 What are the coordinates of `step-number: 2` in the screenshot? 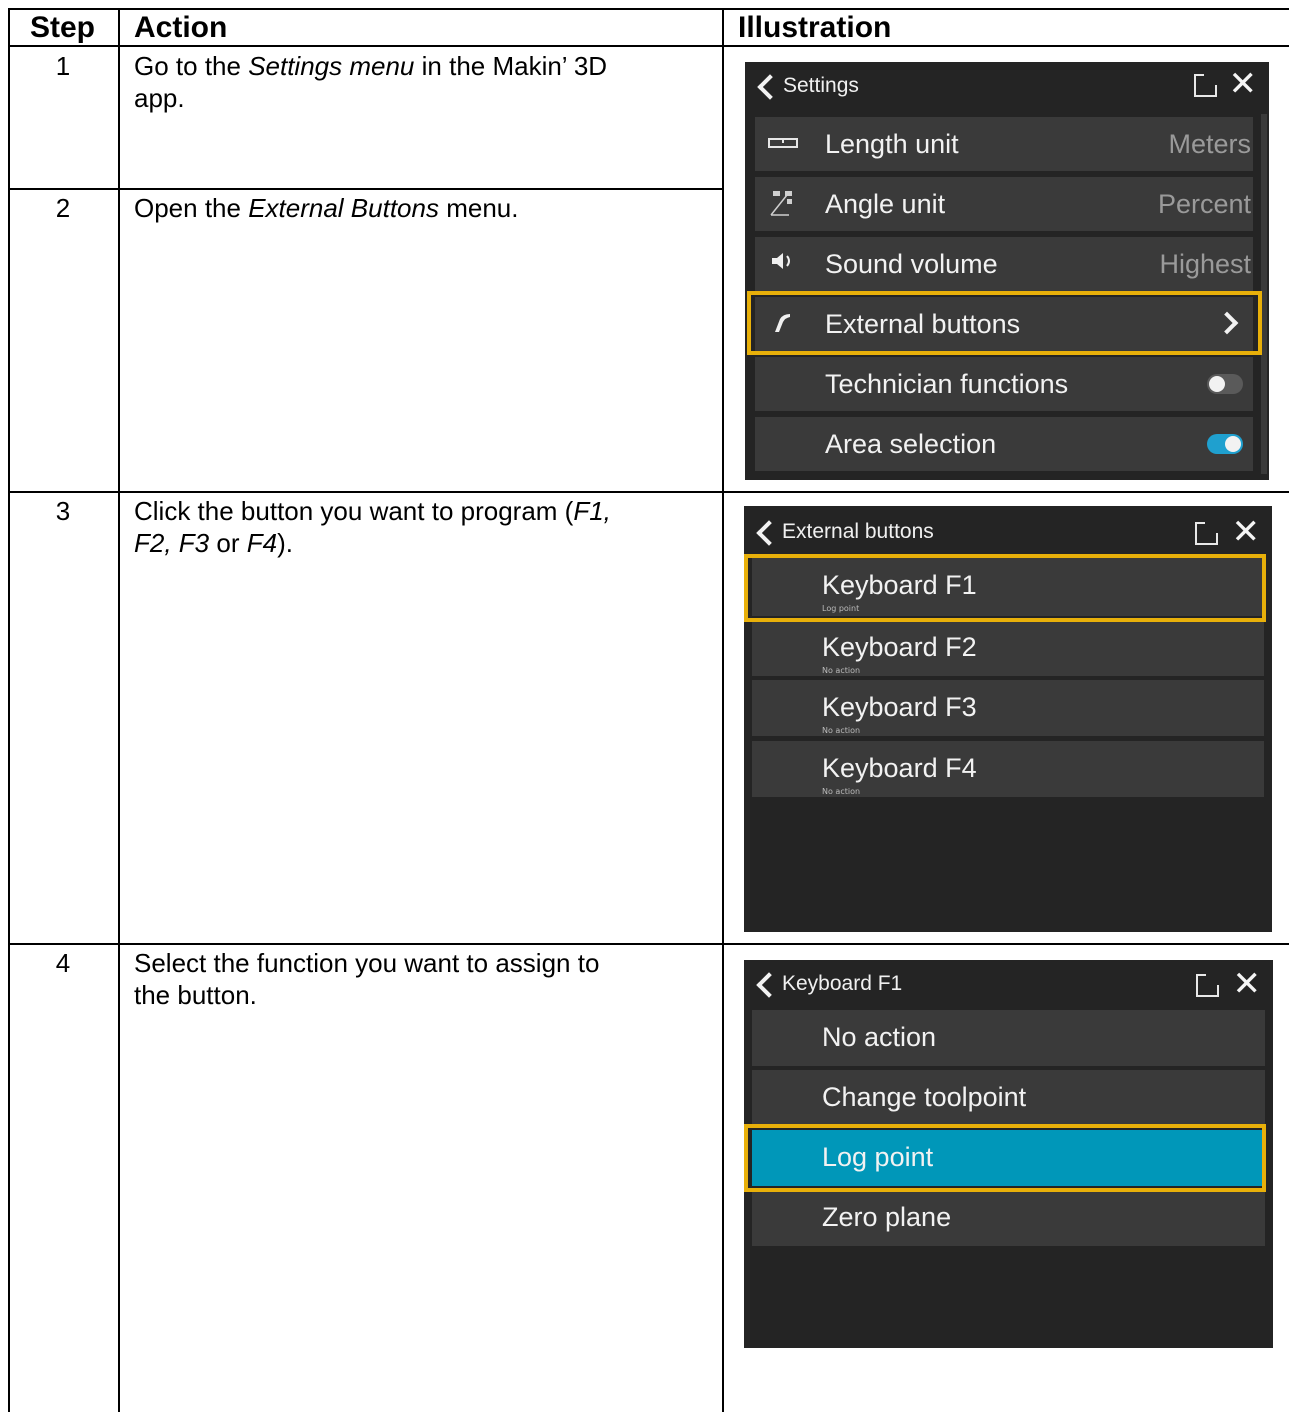 It's located at (63, 208).